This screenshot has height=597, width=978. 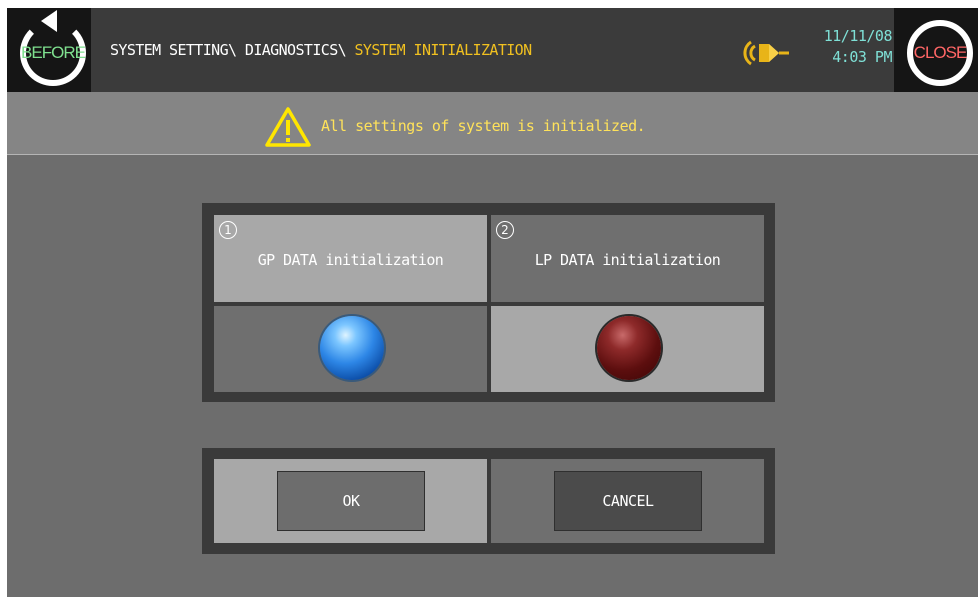 What do you see at coordinates (505, 230) in the screenshot?
I see `option-number-2: 2` at bounding box center [505, 230].